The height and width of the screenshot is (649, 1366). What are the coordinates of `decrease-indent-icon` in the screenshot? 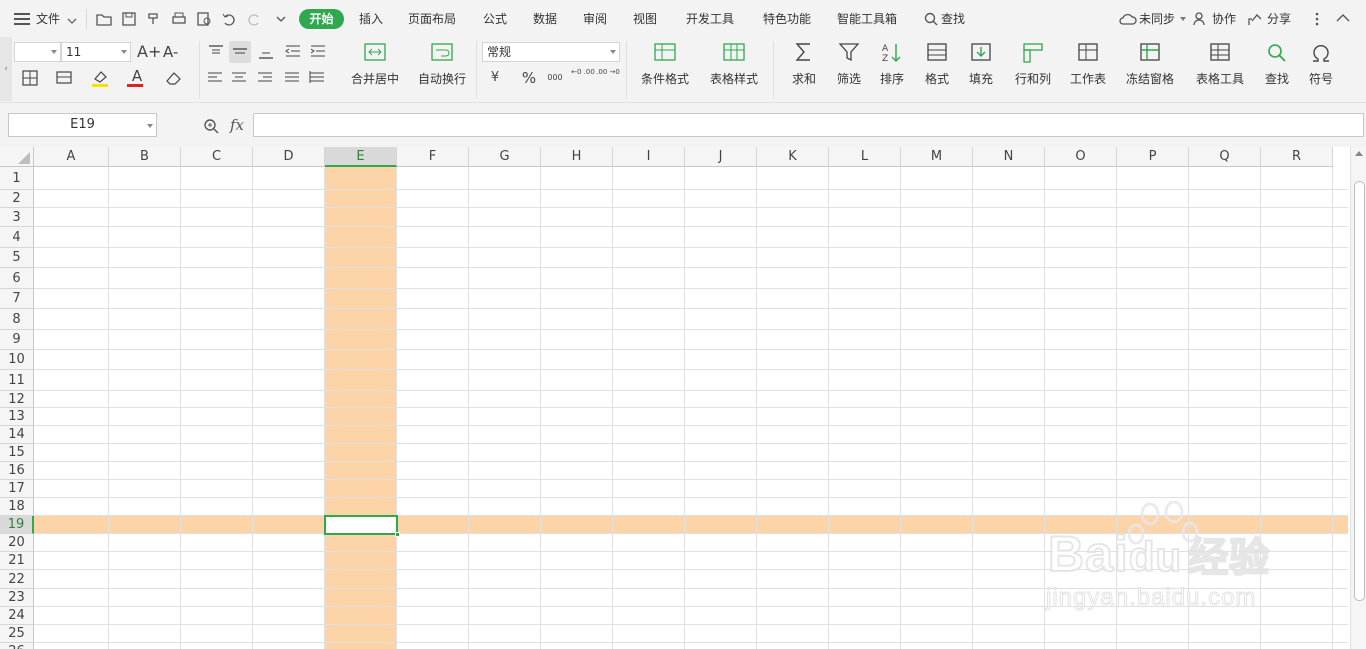 It's located at (293, 52).